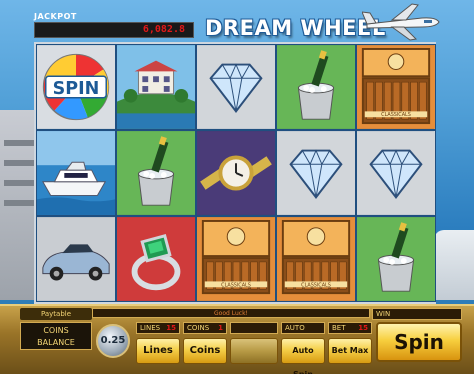 Image resolution: width=474 pixels, height=374 pixels. I want to click on symbol-spin-wheel: SPIN, so click(76, 87).